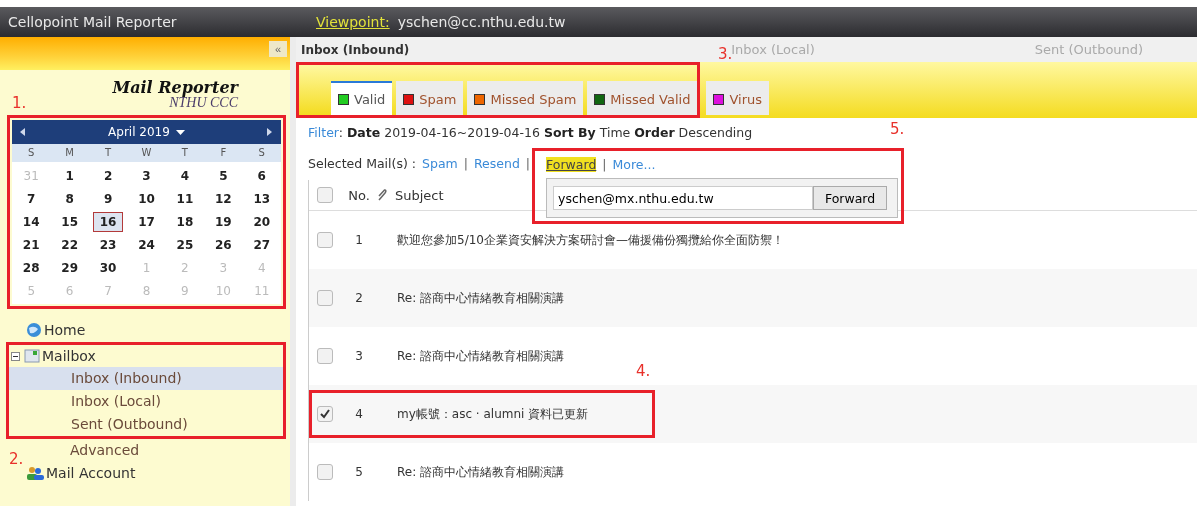  Describe the element at coordinates (31, 245) in the screenshot. I see `calendar-day: 21` at that location.